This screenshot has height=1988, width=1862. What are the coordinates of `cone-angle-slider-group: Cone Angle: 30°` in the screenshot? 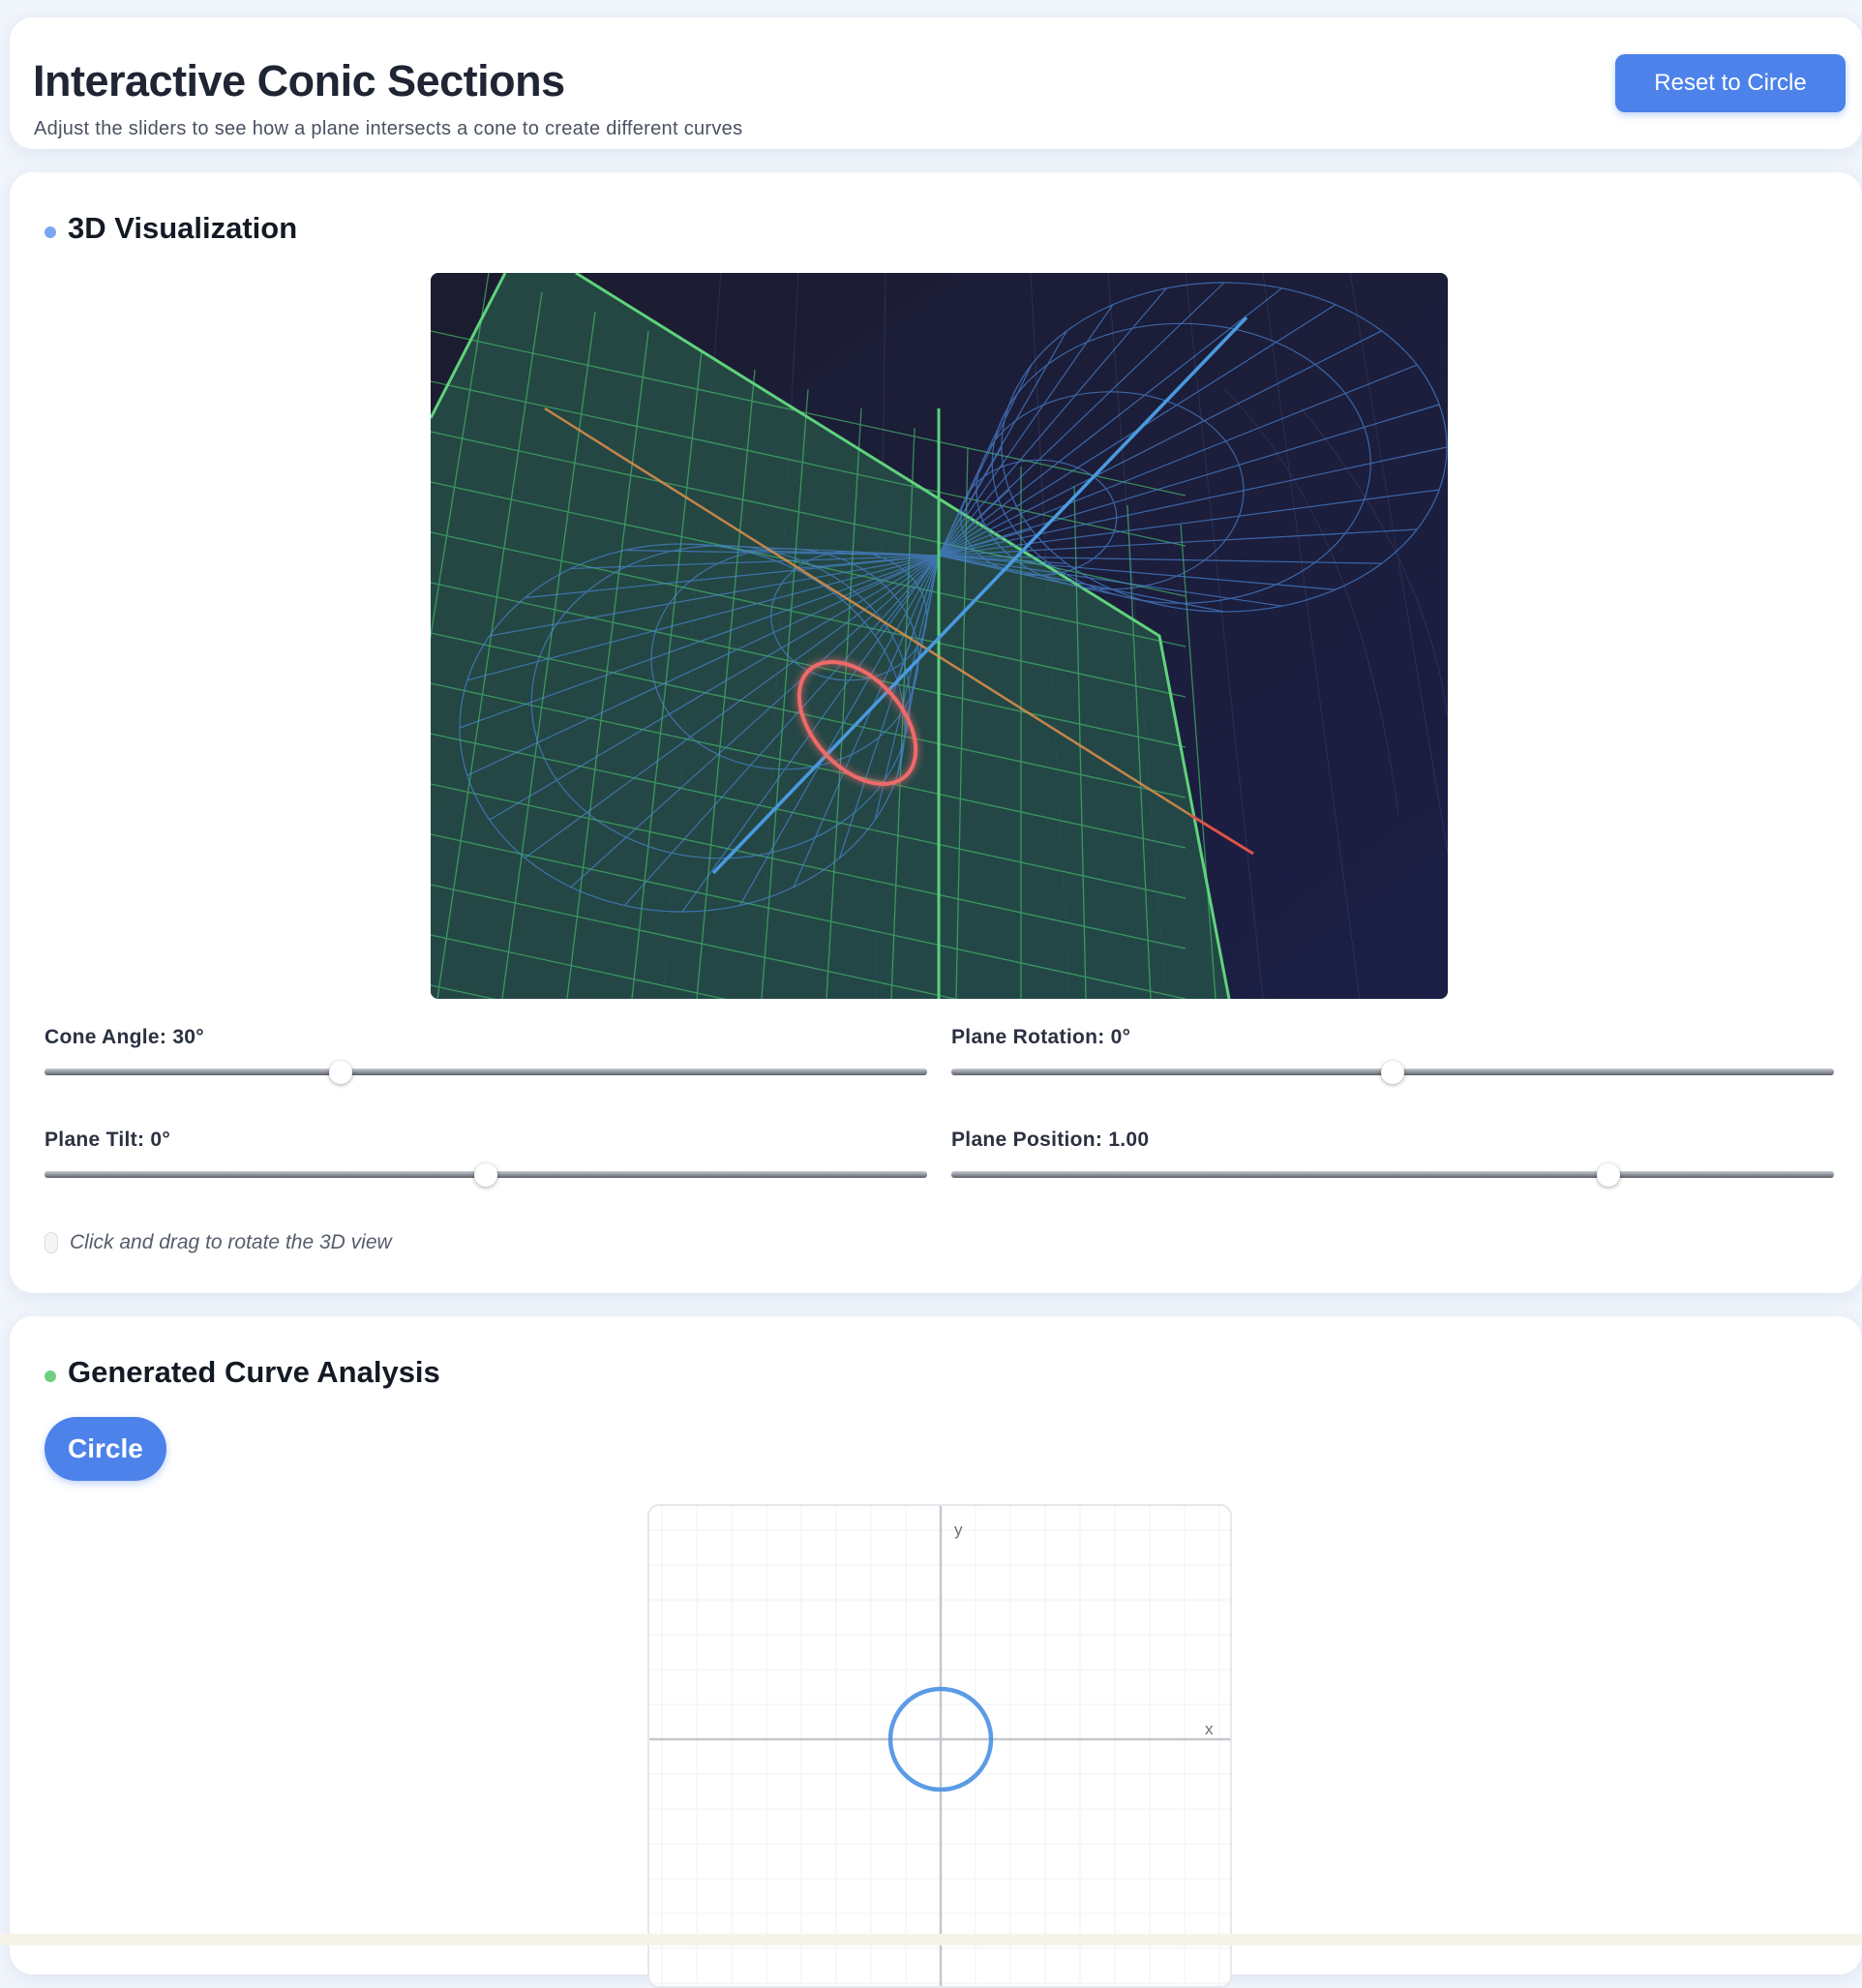 It's located at (486, 1055).